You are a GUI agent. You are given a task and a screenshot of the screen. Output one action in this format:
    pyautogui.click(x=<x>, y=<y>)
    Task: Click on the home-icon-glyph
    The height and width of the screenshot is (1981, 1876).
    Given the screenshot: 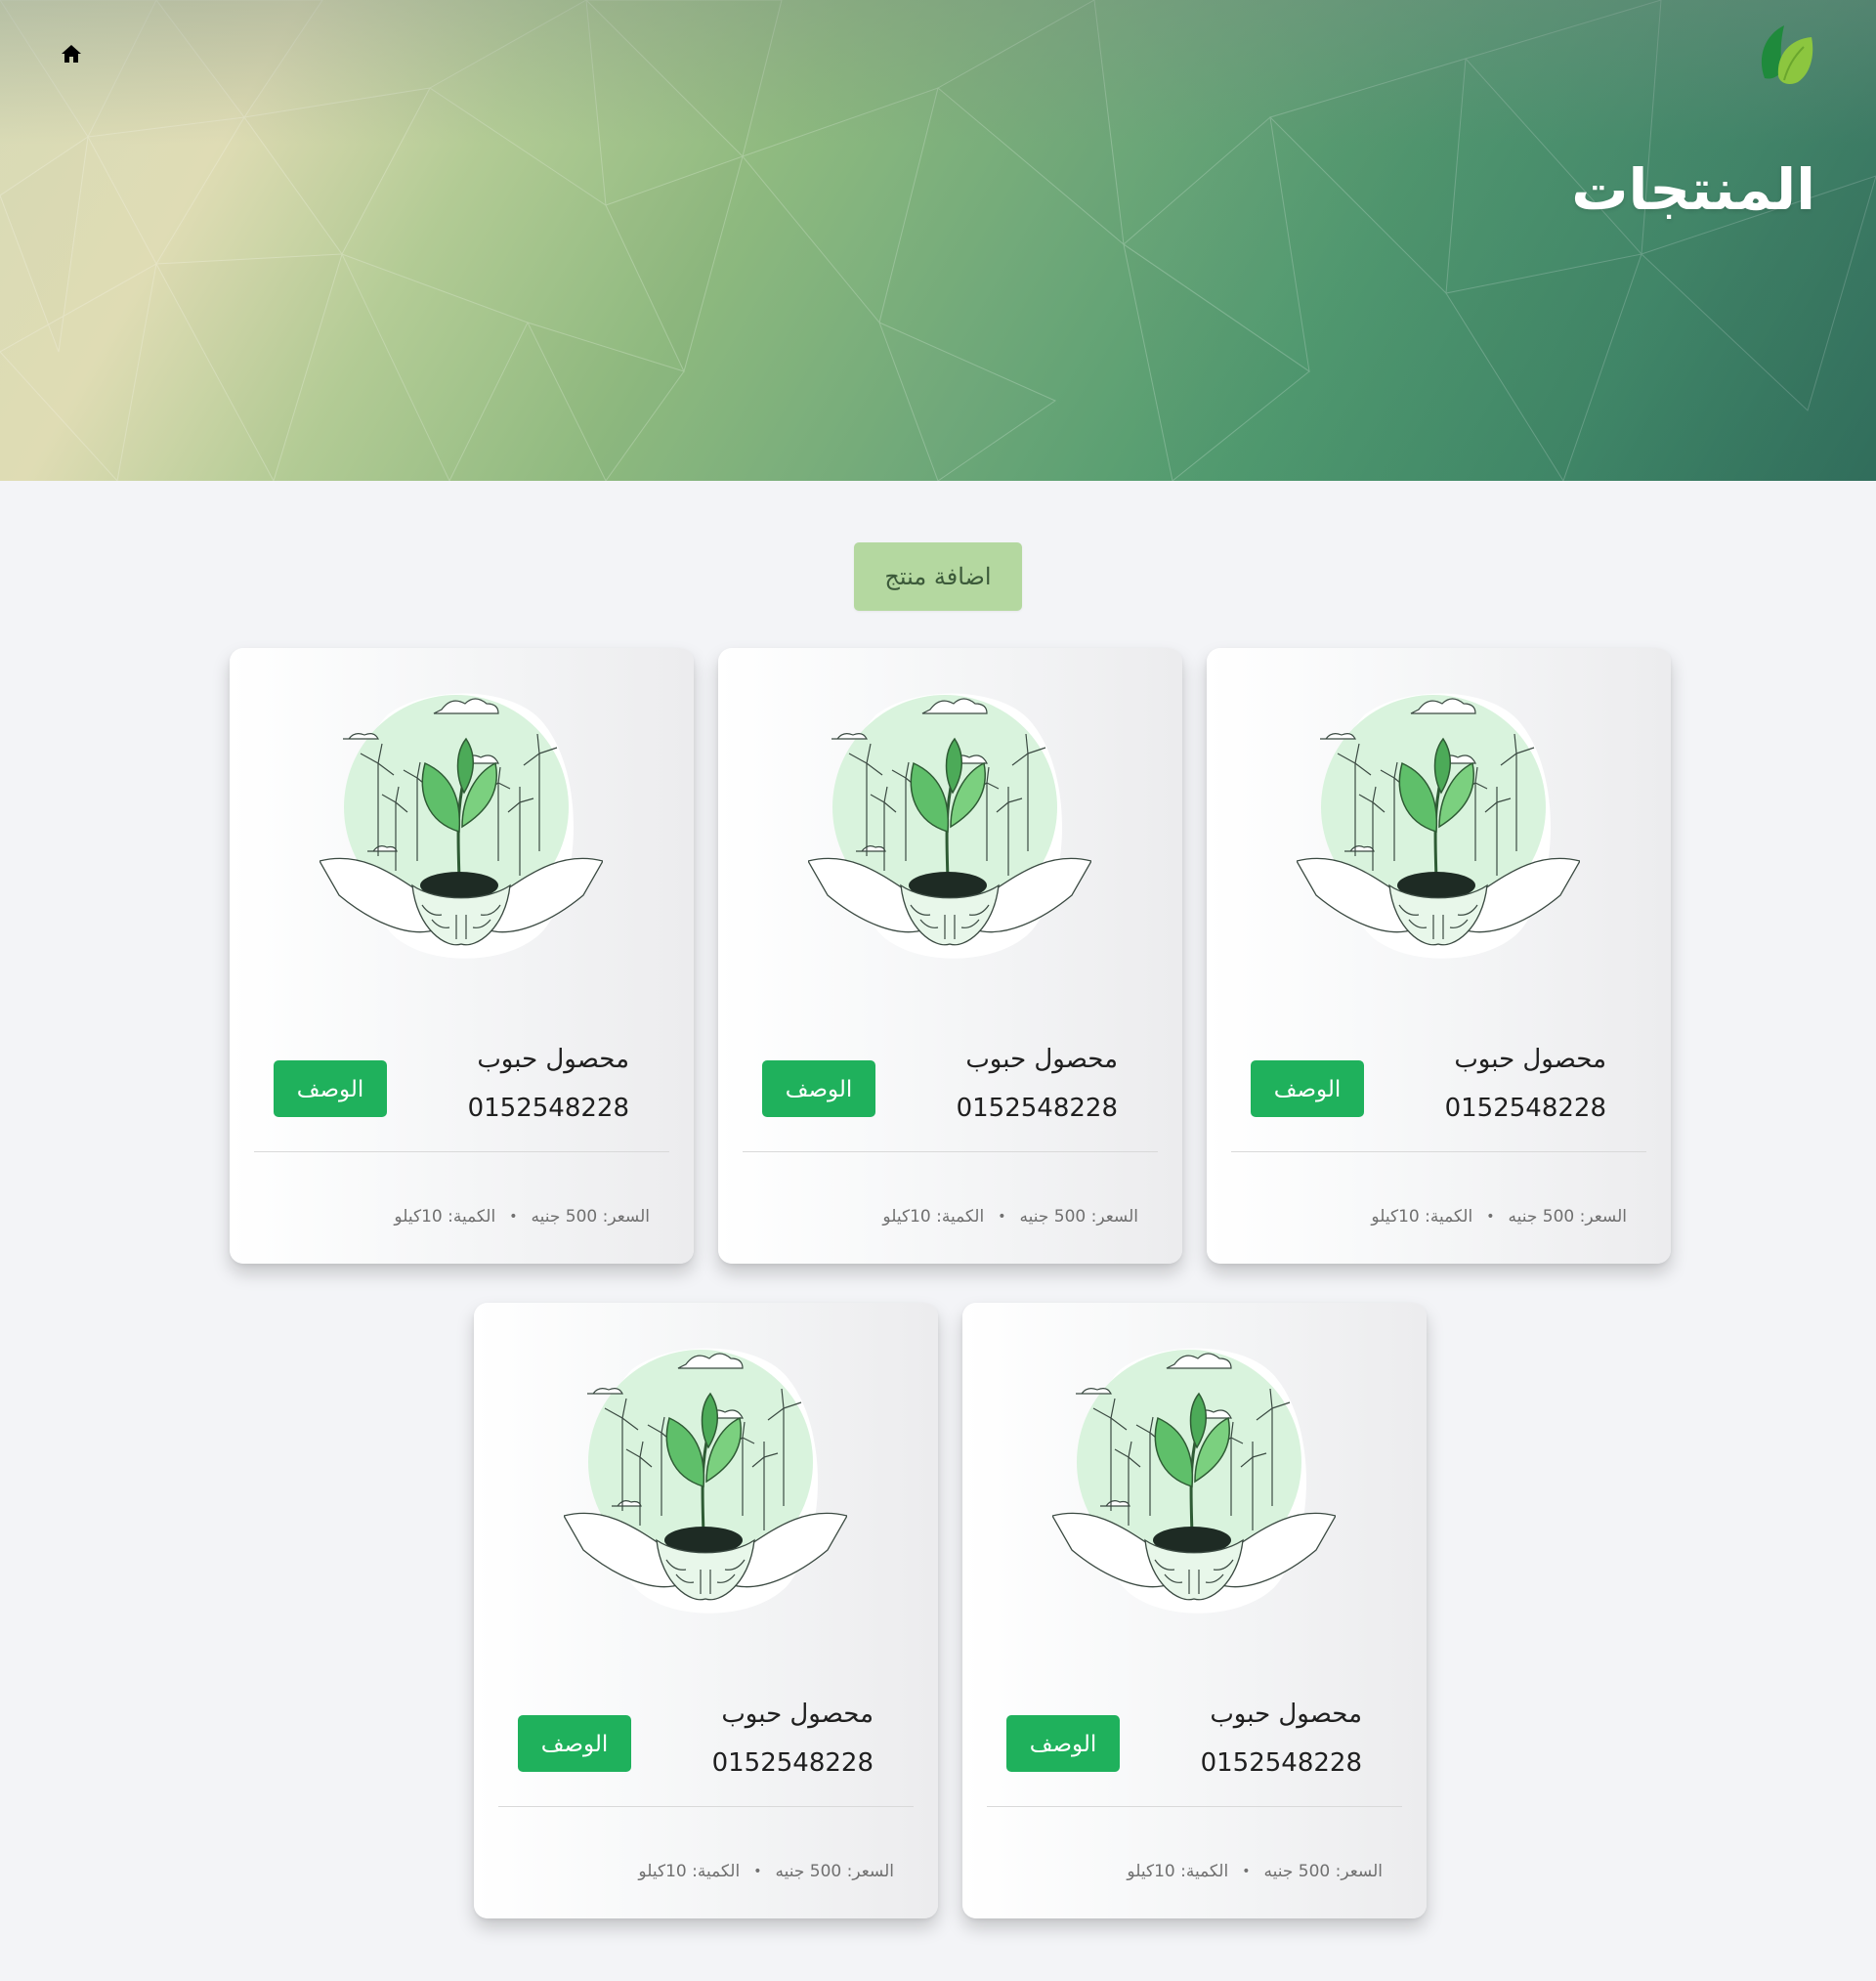 What is the action you would take?
    pyautogui.click(x=71, y=54)
    